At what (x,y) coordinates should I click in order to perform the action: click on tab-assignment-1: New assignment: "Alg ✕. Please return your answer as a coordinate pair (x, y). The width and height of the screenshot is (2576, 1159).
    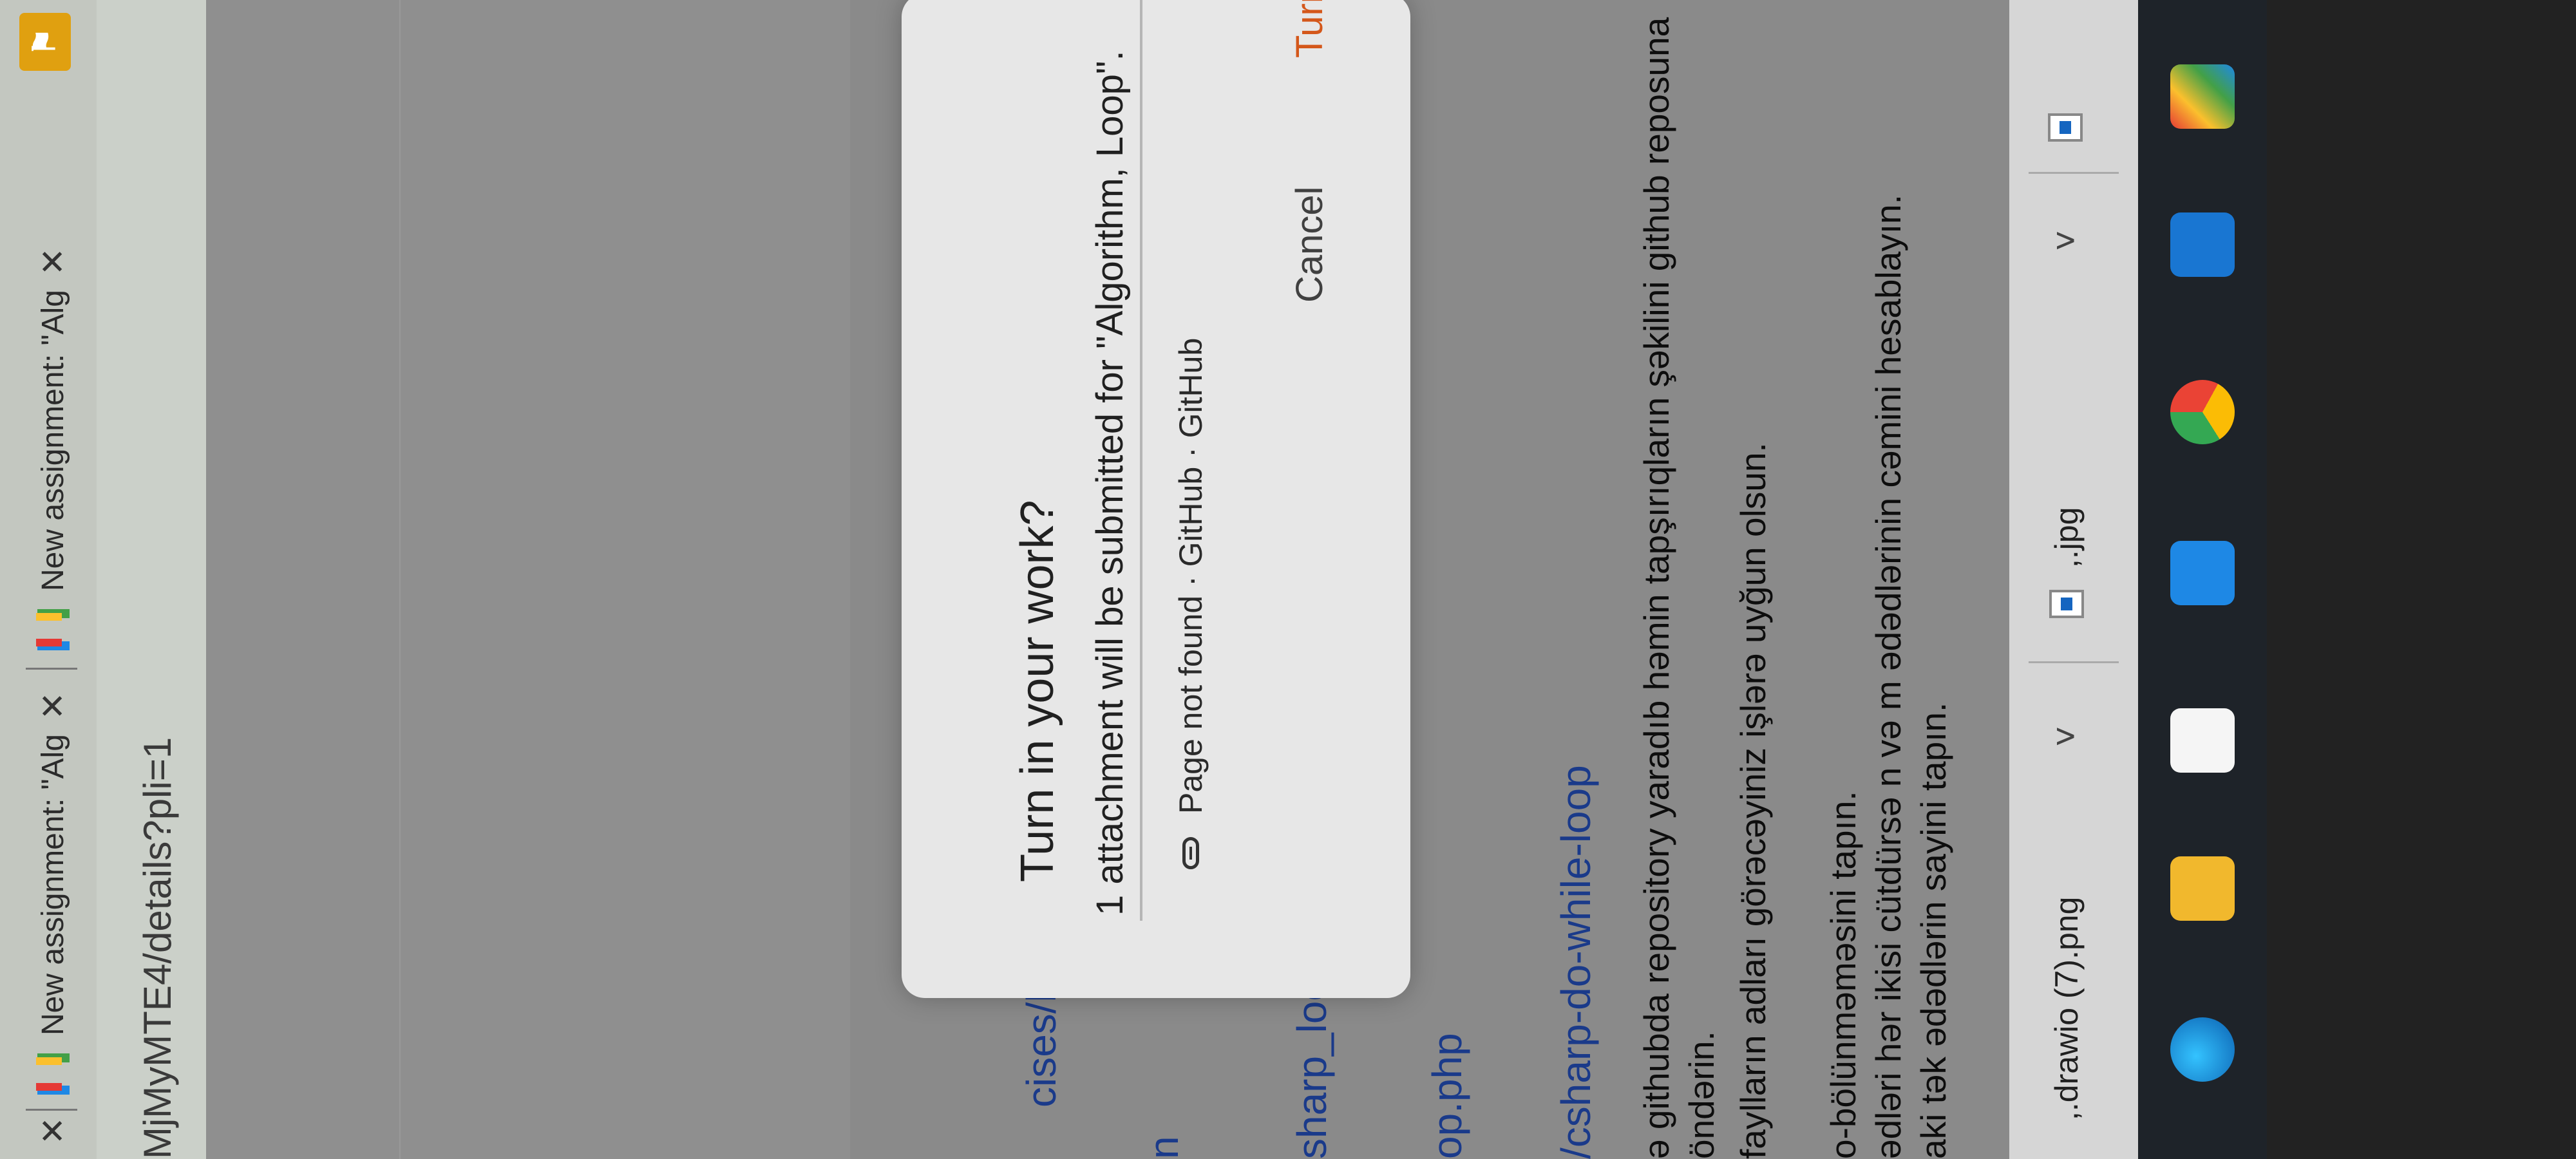
    Looking at the image, I should click on (53, 889).